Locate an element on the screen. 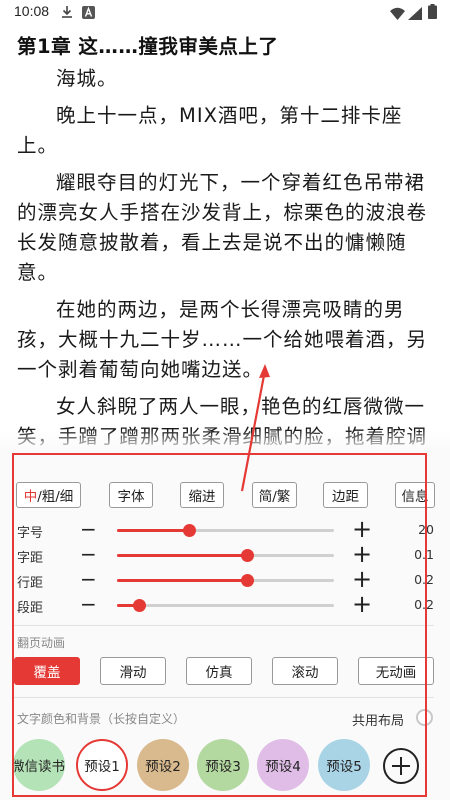 This screenshot has width=450, height=800. download-icon is located at coordinates (67, 13).